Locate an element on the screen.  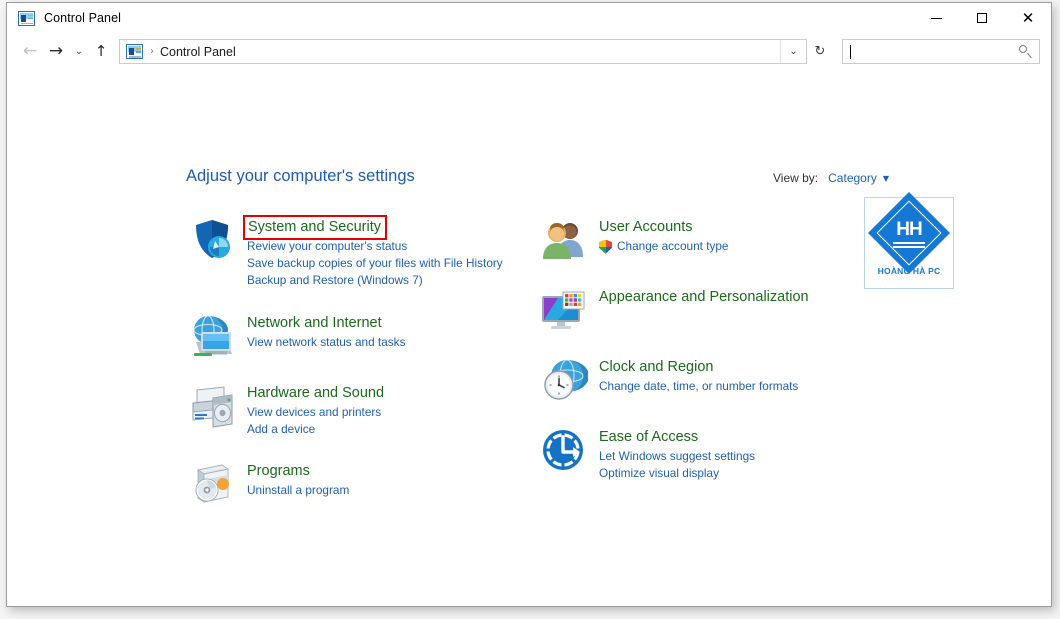
maximize-button is located at coordinates (982, 18).